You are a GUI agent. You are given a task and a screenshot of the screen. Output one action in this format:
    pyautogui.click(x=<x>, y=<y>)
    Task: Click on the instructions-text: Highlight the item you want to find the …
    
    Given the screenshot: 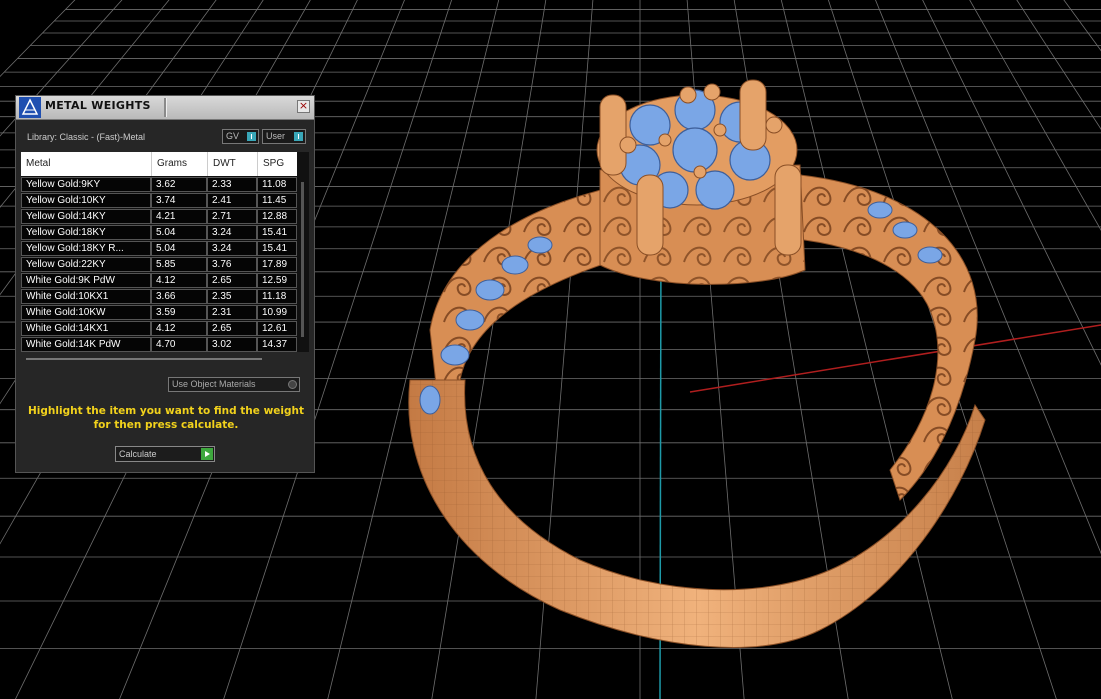 What is the action you would take?
    pyautogui.click(x=166, y=418)
    